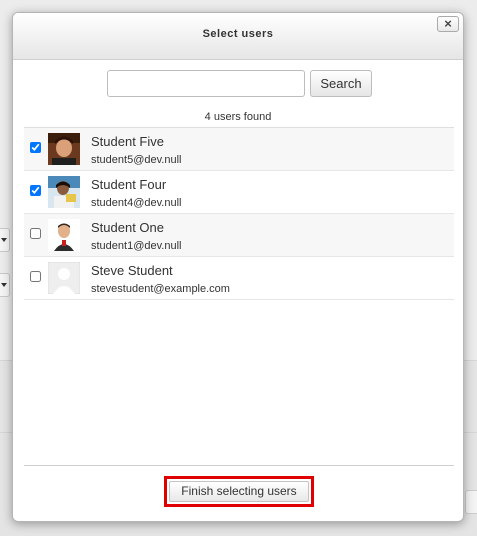 The image size is (477, 536). I want to click on user-email: student1@dev.null, so click(136, 246).